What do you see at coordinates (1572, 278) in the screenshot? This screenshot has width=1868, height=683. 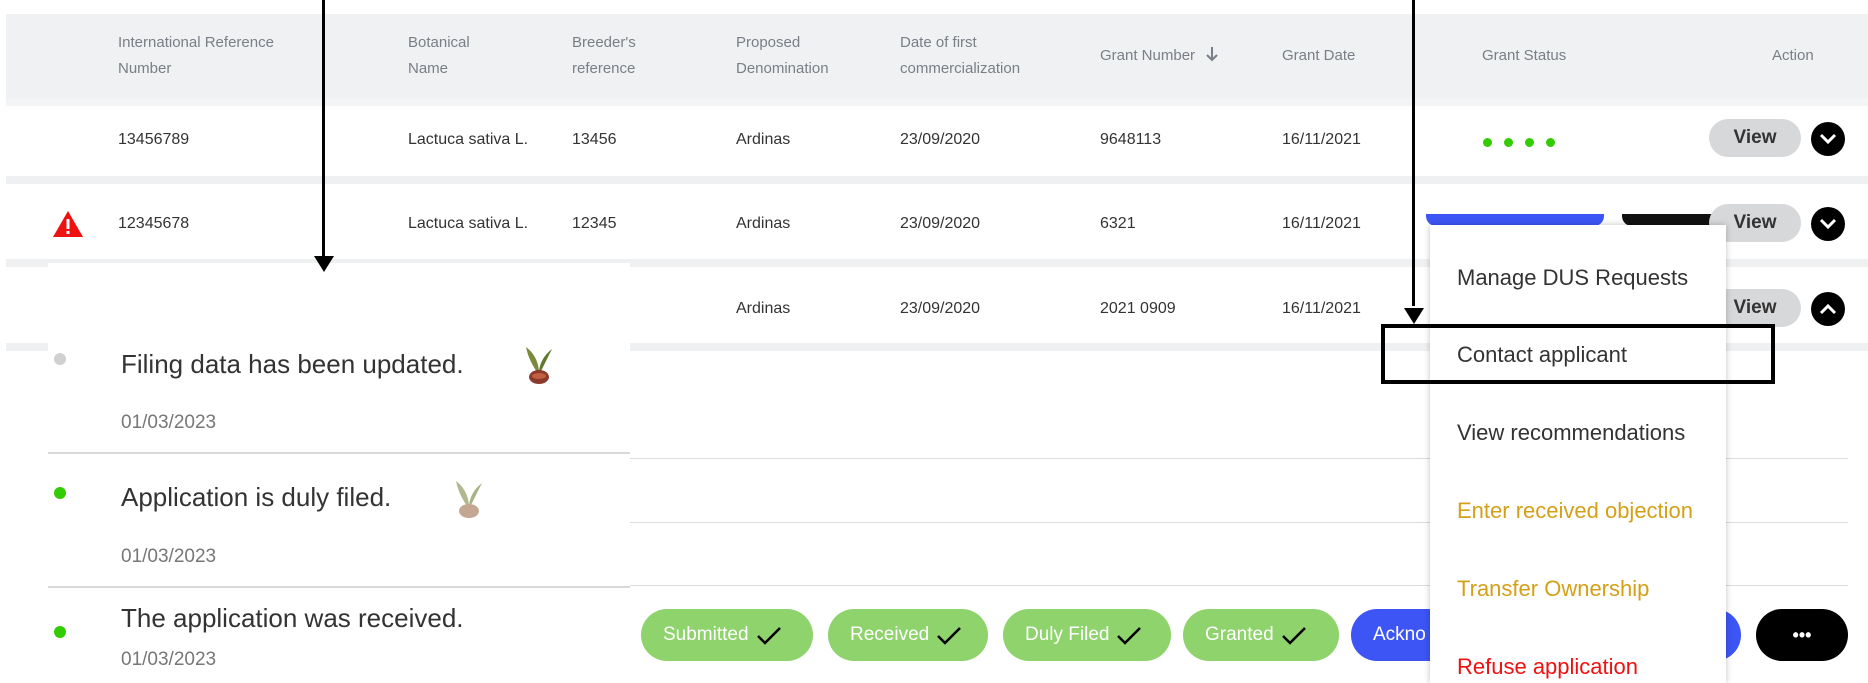 I see `menu-item-manage-dus-requests: Manage DUS Requests` at bounding box center [1572, 278].